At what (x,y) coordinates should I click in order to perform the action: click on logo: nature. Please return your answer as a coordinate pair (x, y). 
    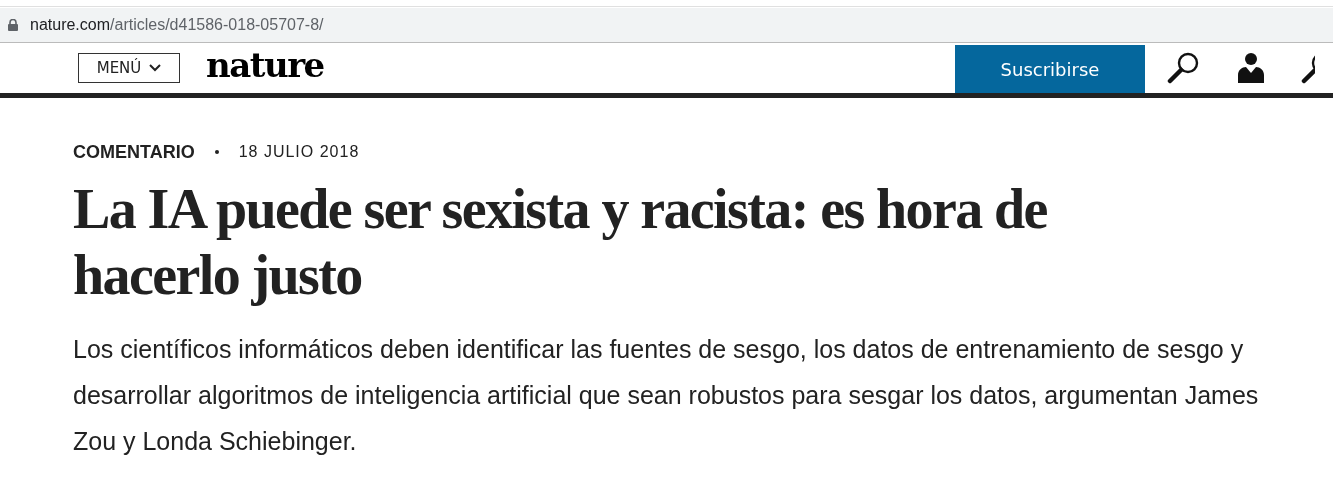
    Looking at the image, I should click on (265, 65).